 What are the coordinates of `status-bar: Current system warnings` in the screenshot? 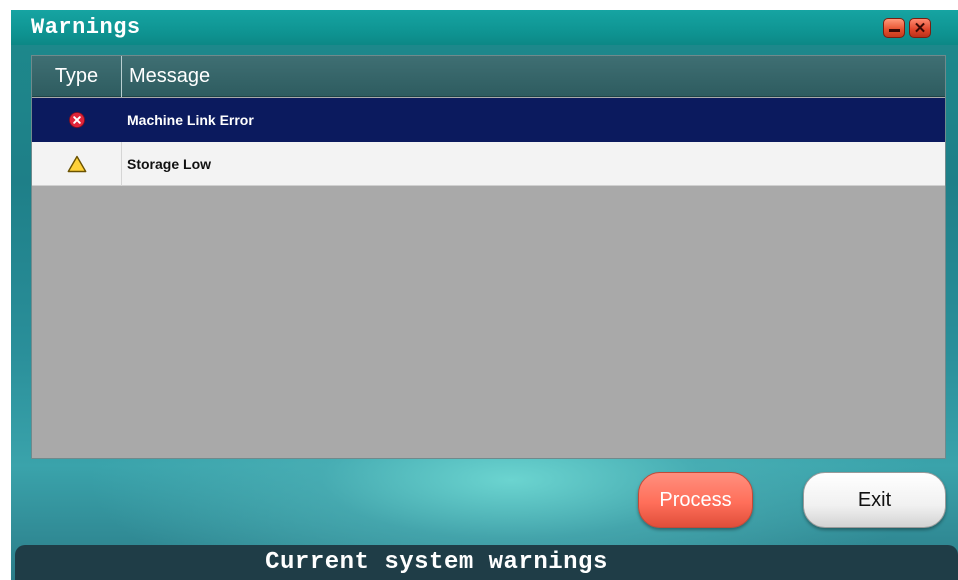 It's located at (486, 562).